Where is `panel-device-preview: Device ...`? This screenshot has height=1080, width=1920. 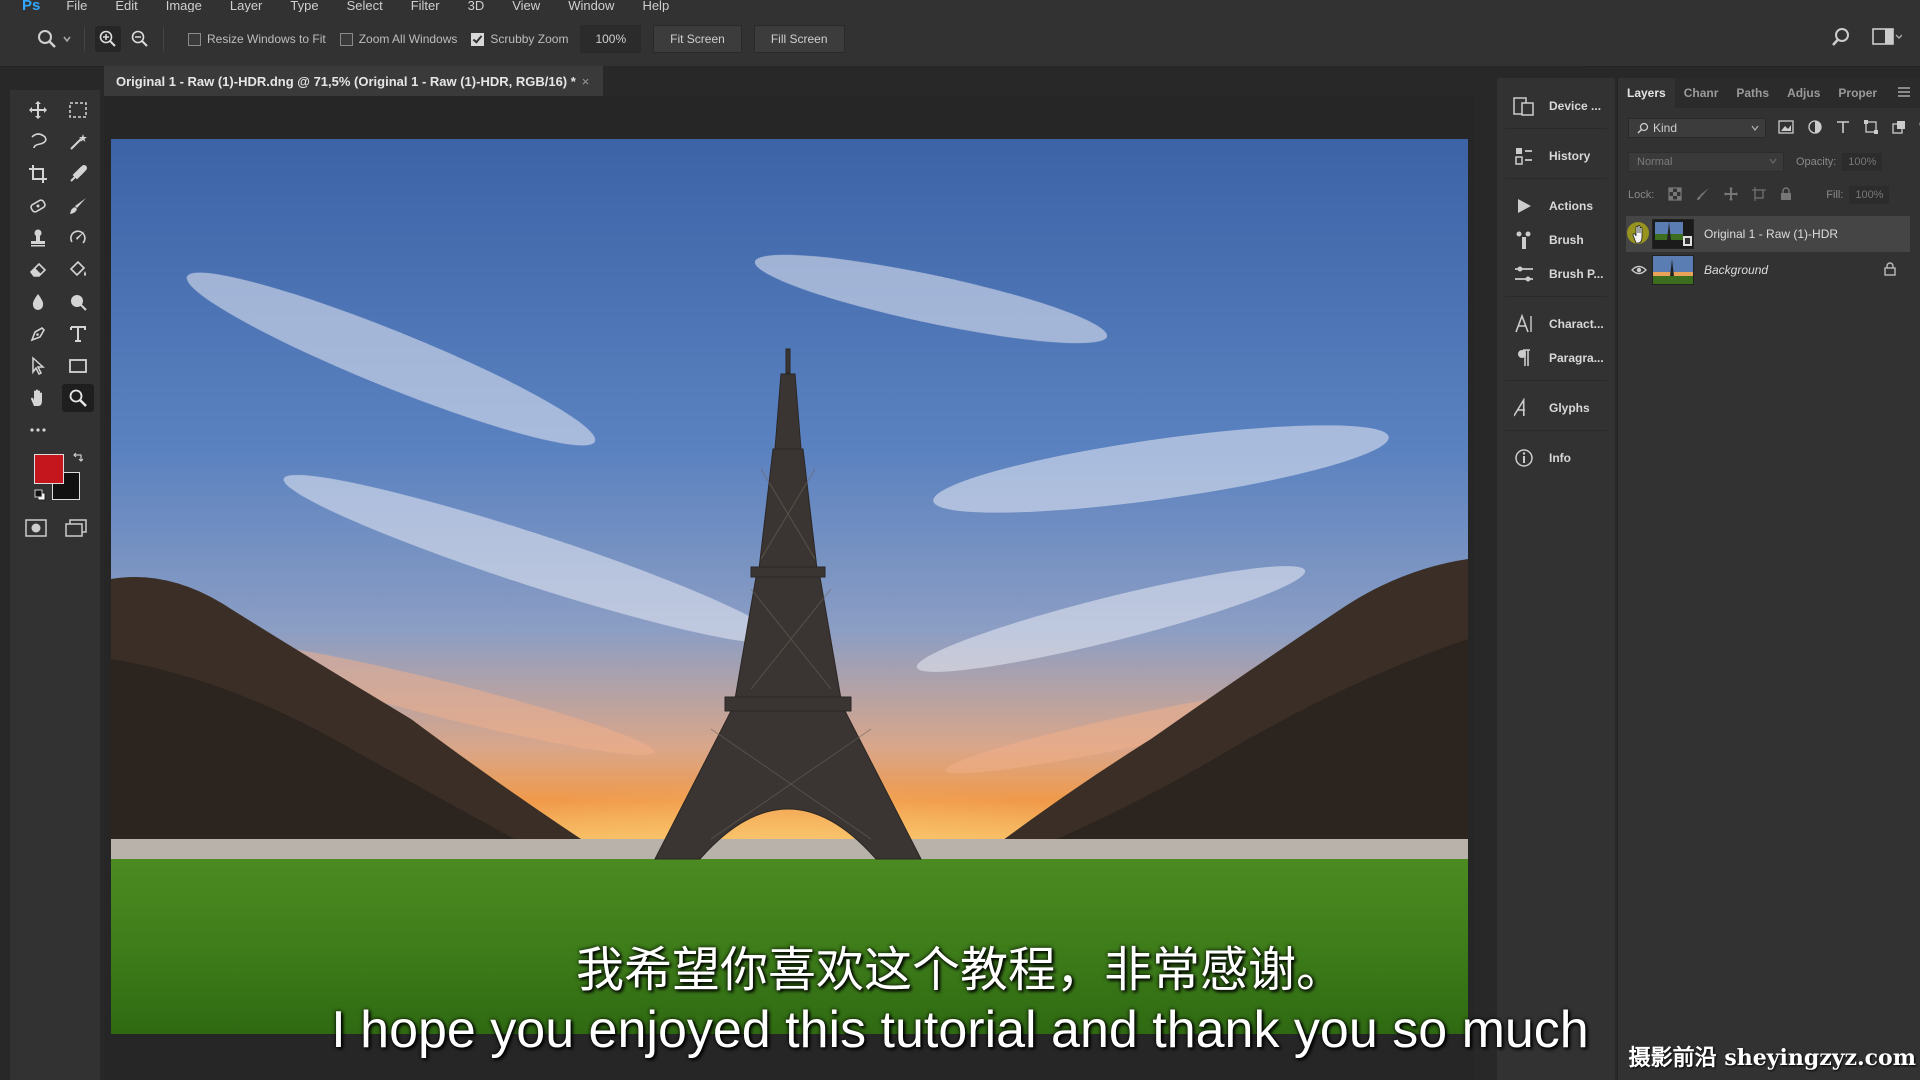
panel-device-preview: Device ... is located at coordinates (1556, 106).